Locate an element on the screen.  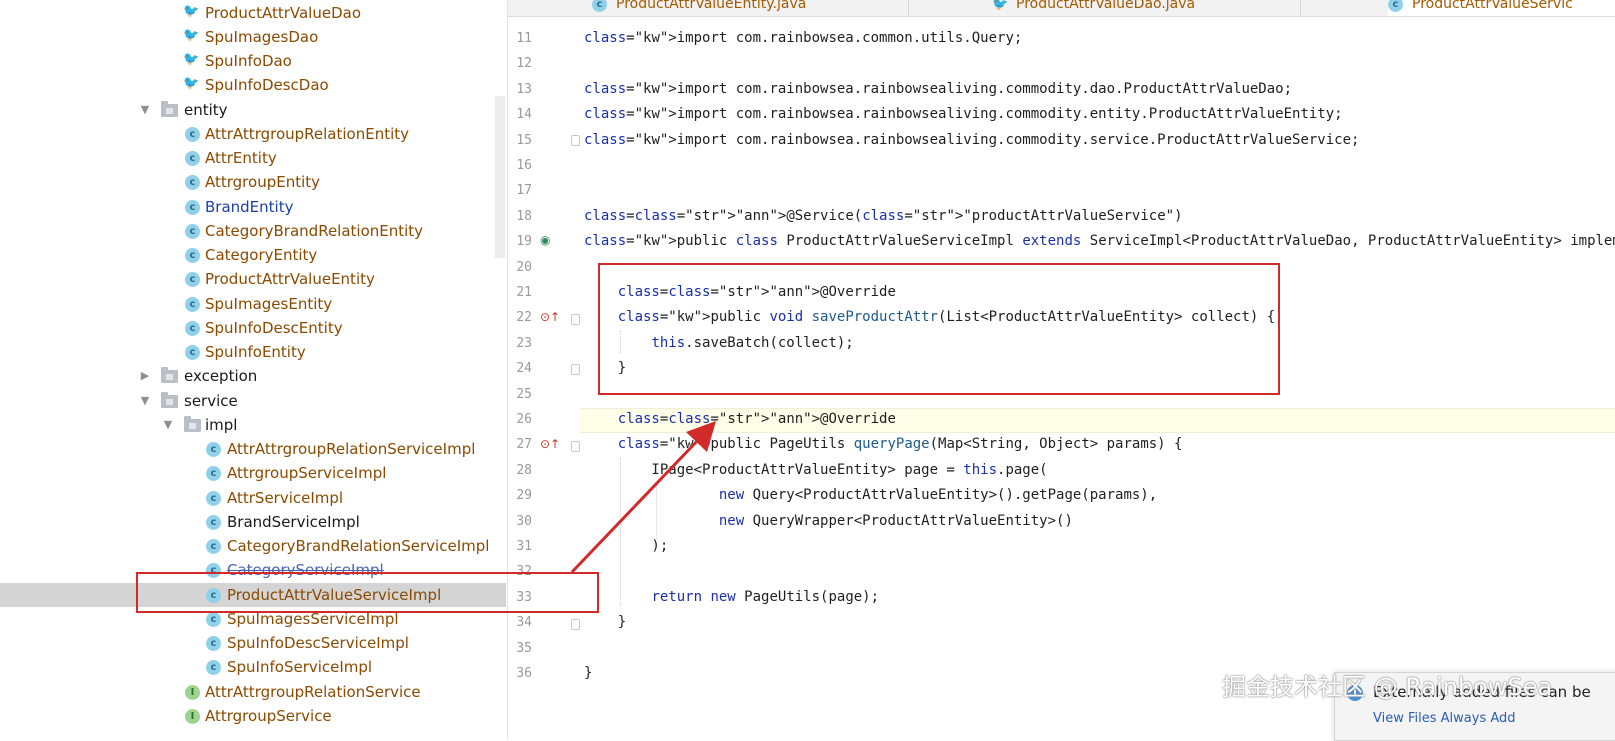
tree-item-attrattrgrouprelationservice: I AttrAttrgroupRelationService is located at coordinates (253, 692).